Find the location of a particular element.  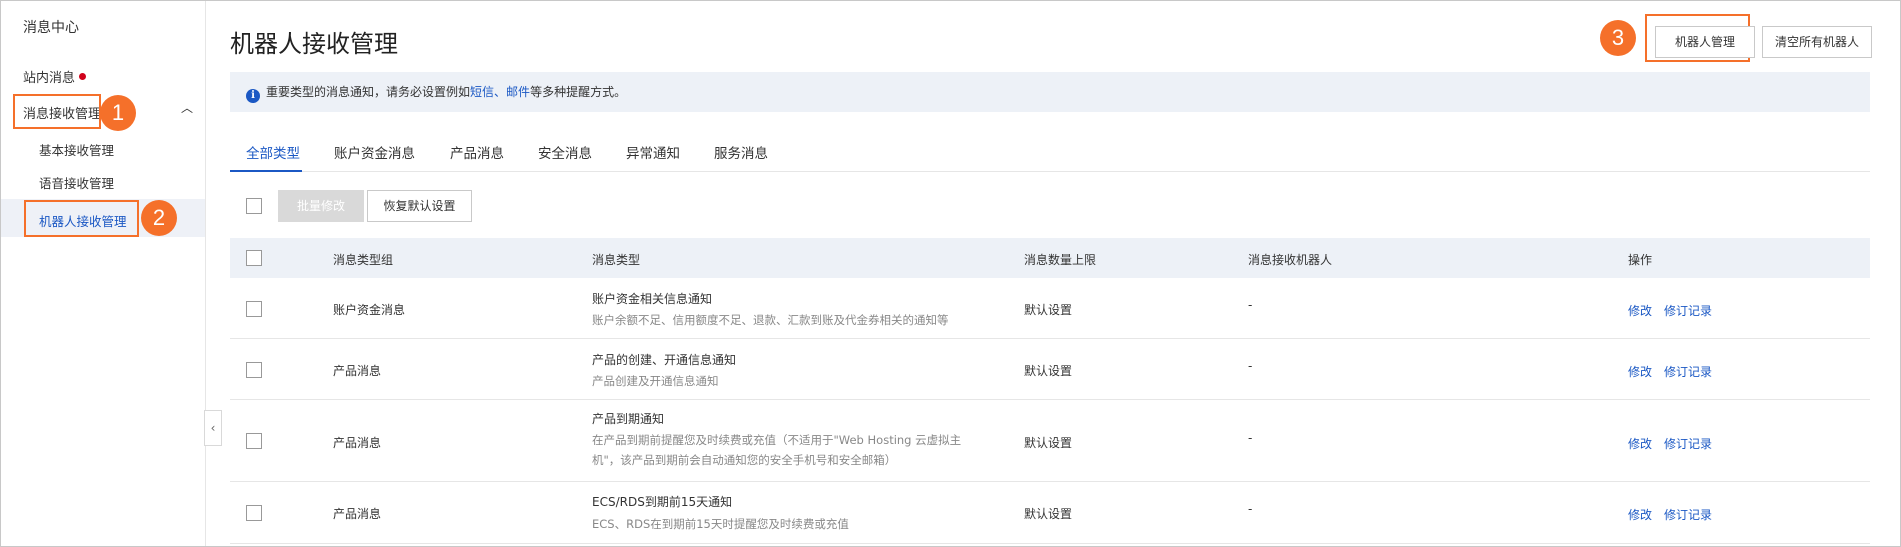

tab-service: 服务消息 is located at coordinates (741, 152).